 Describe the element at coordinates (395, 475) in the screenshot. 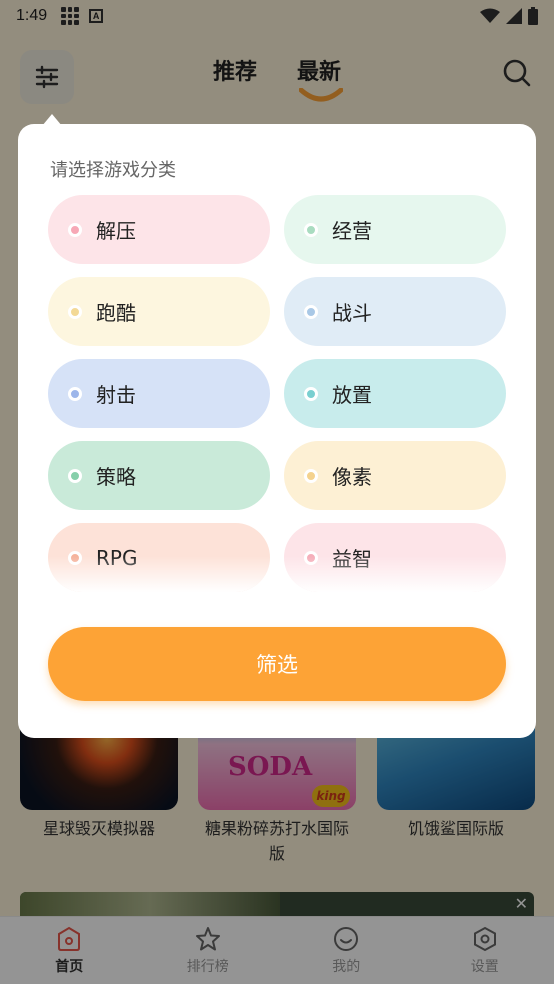

I see `category-option: 像素` at that location.